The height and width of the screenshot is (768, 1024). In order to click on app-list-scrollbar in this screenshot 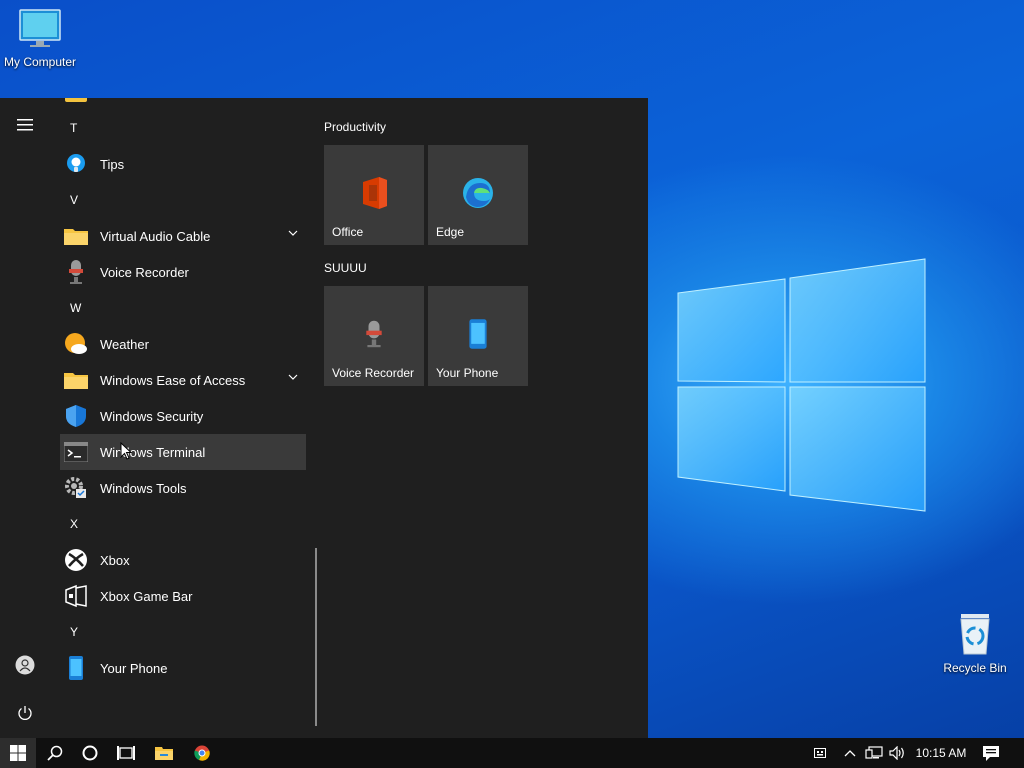, I will do `click(316, 637)`.